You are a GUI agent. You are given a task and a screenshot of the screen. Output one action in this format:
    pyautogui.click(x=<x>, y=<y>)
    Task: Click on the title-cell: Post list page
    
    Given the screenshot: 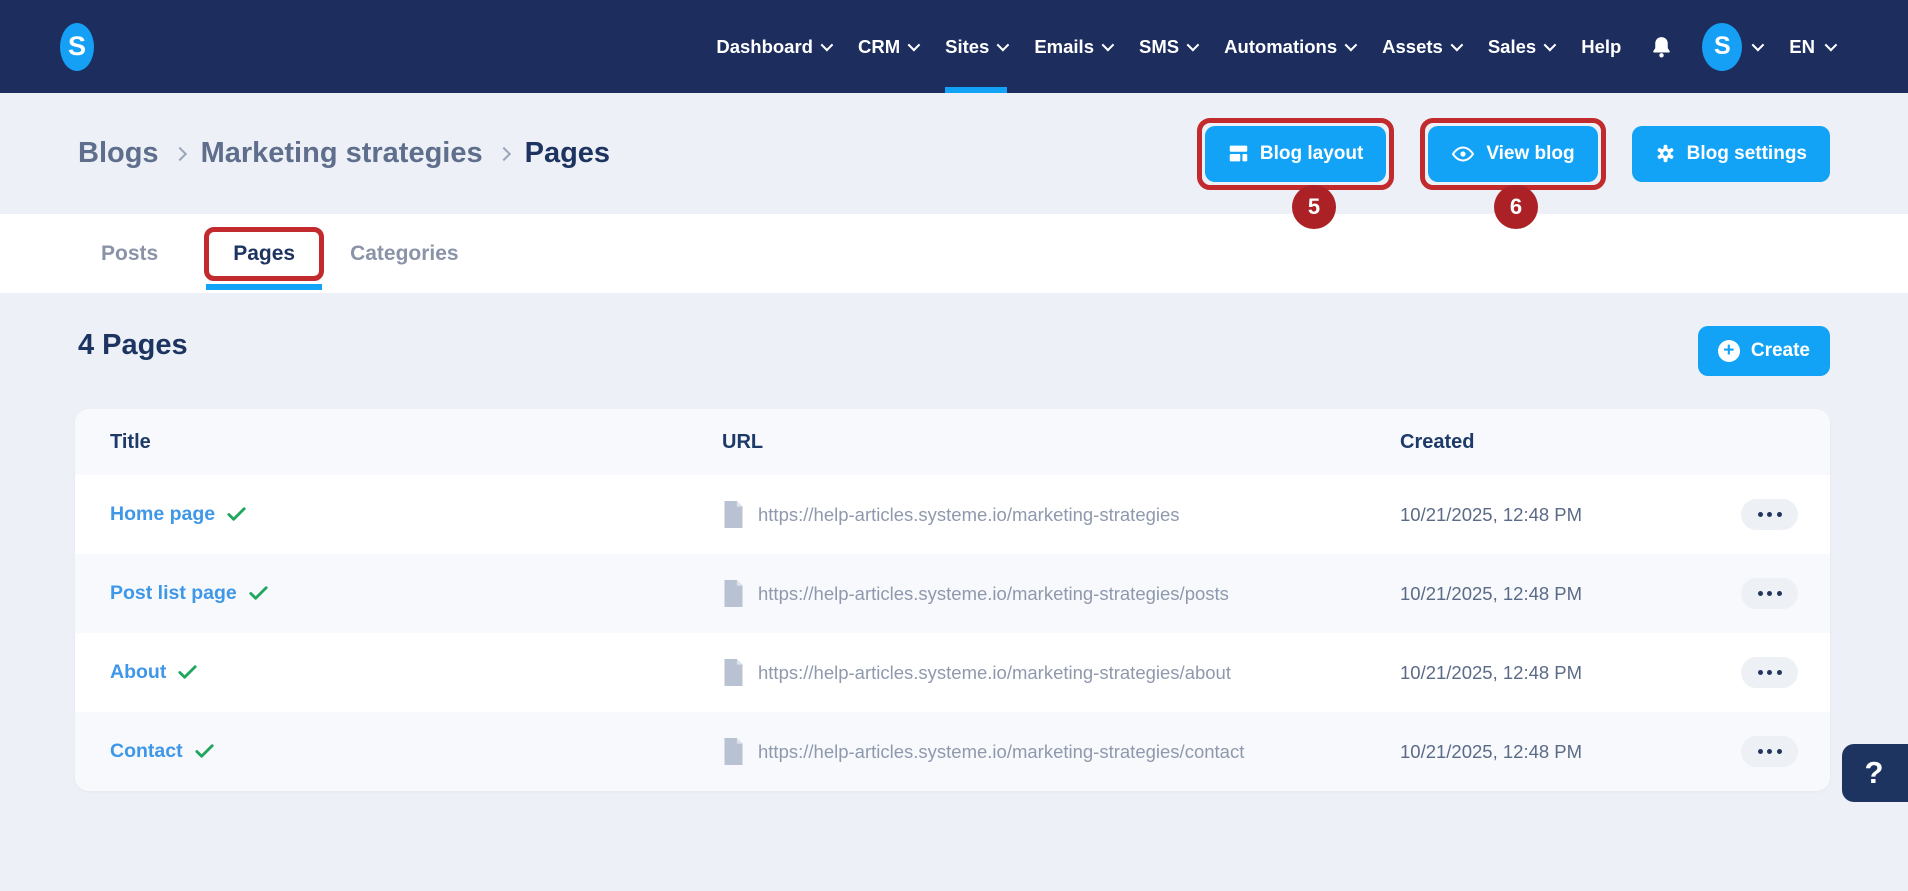 What is the action you would take?
    pyautogui.click(x=416, y=593)
    